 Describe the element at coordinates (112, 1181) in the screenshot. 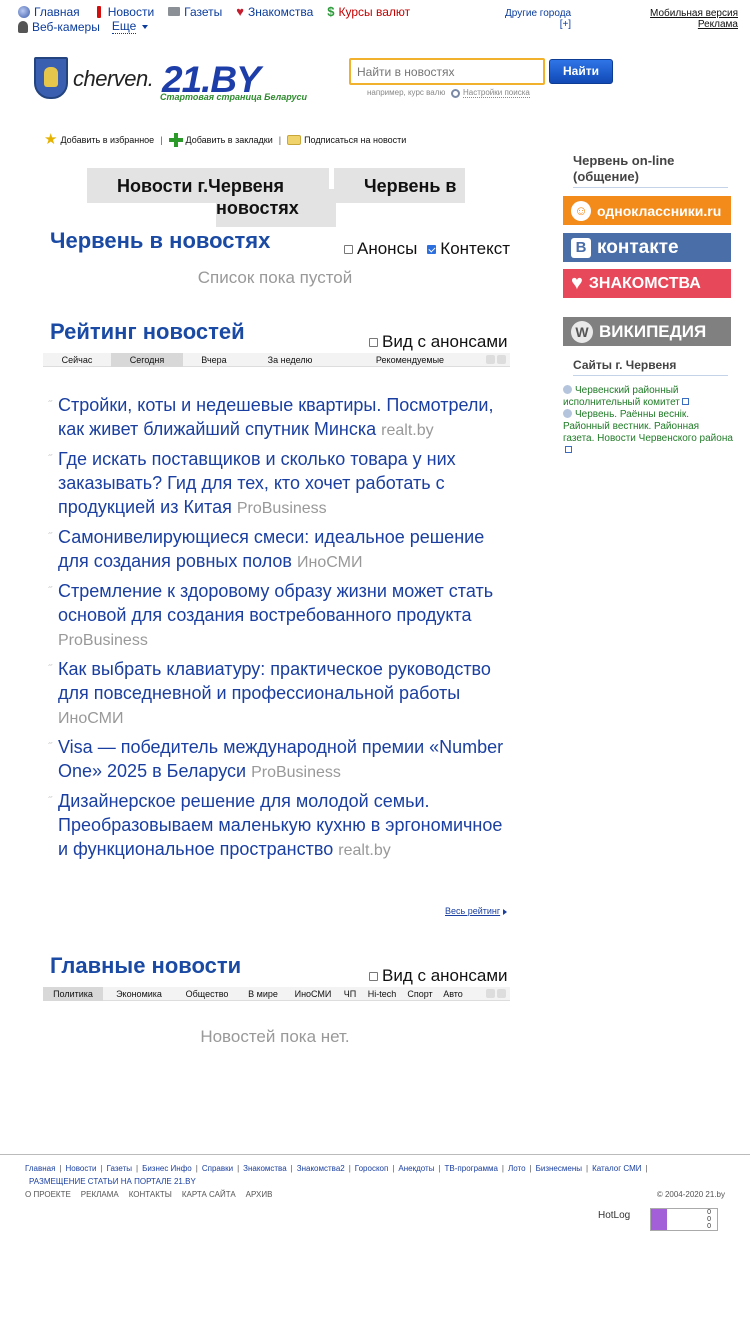

I see `footer-placement-link: РАЗМЕЩЕНИЕ СТАТЬИ НА ПОРТАЛЕ 21.BY` at that location.